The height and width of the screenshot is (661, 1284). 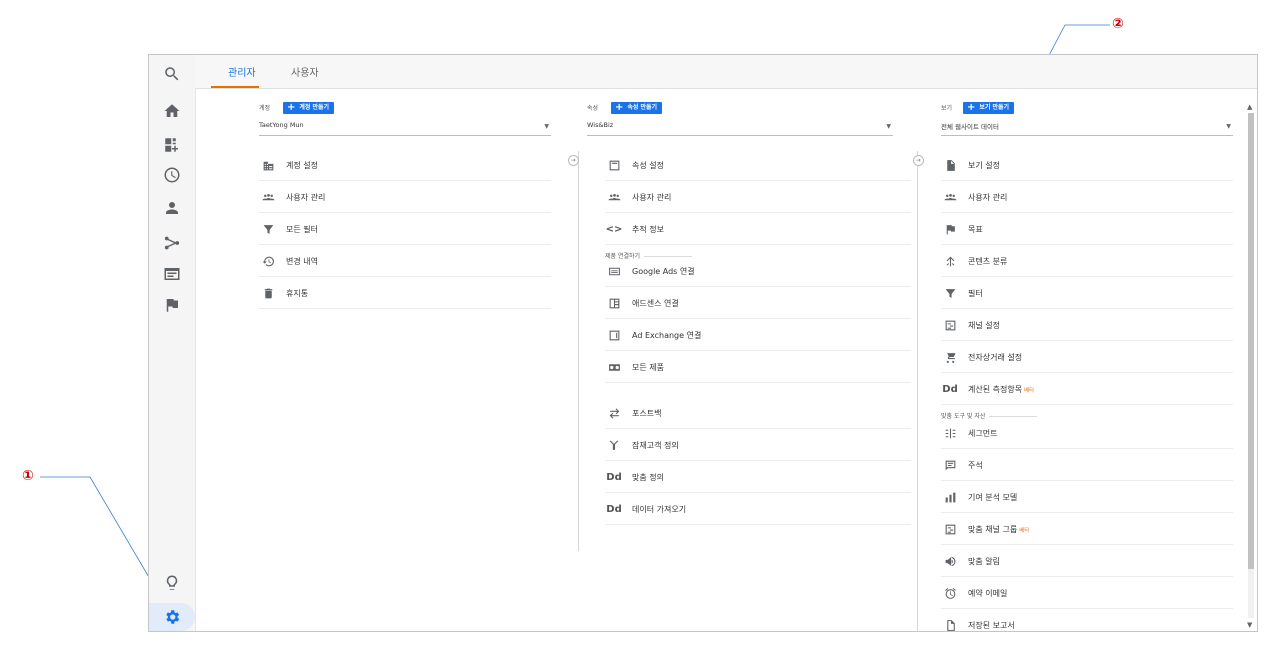 What do you see at coordinates (1251, 341) in the screenshot?
I see `scroll-thumb` at bounding box center [1251, 341].